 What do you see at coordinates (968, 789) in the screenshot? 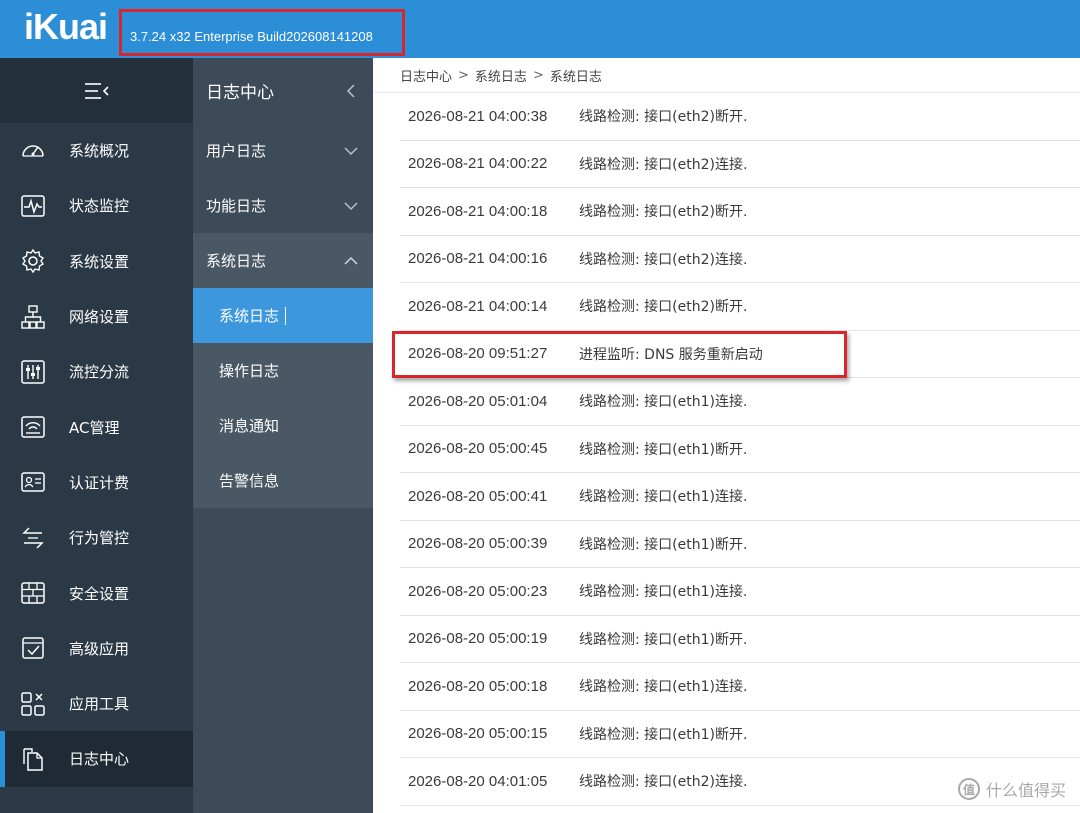
I see `watermark-logo-icon: 值` at bounding box center [968, 789].